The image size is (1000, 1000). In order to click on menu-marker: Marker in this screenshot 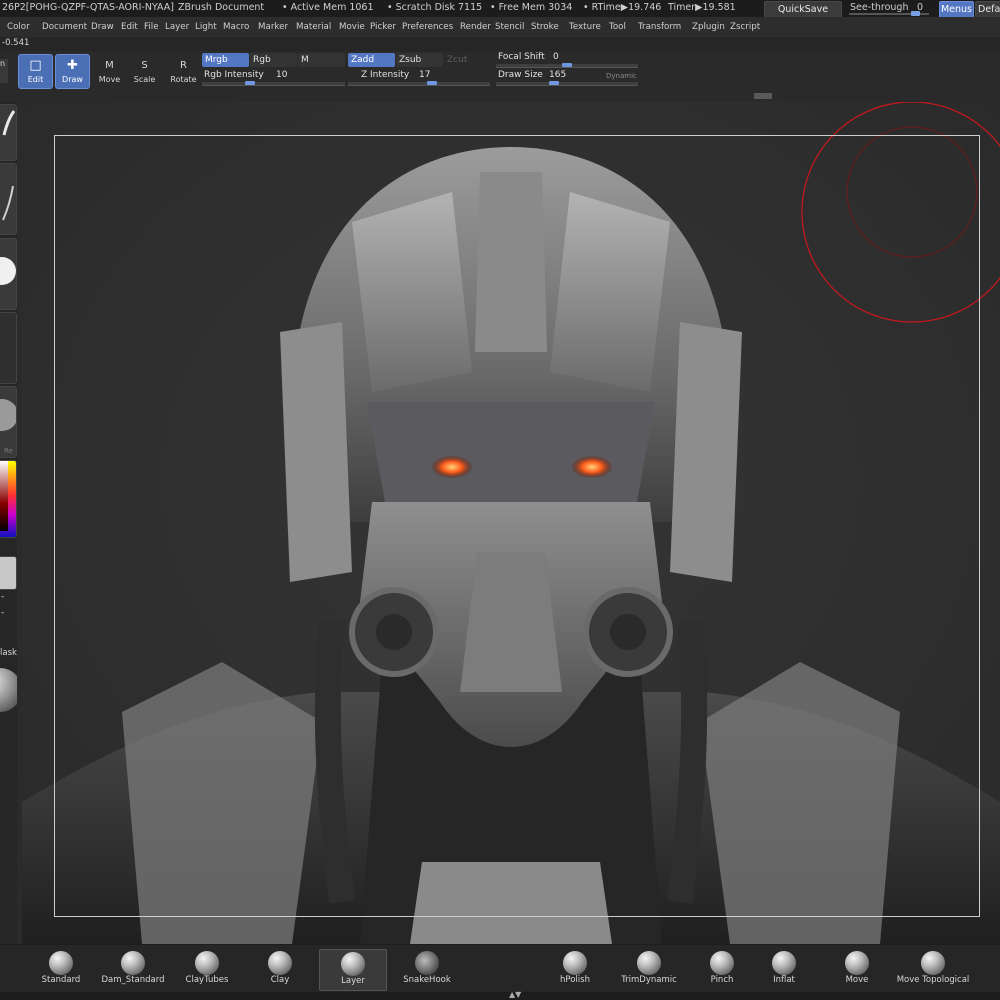, I will do `click(273, 27)`.